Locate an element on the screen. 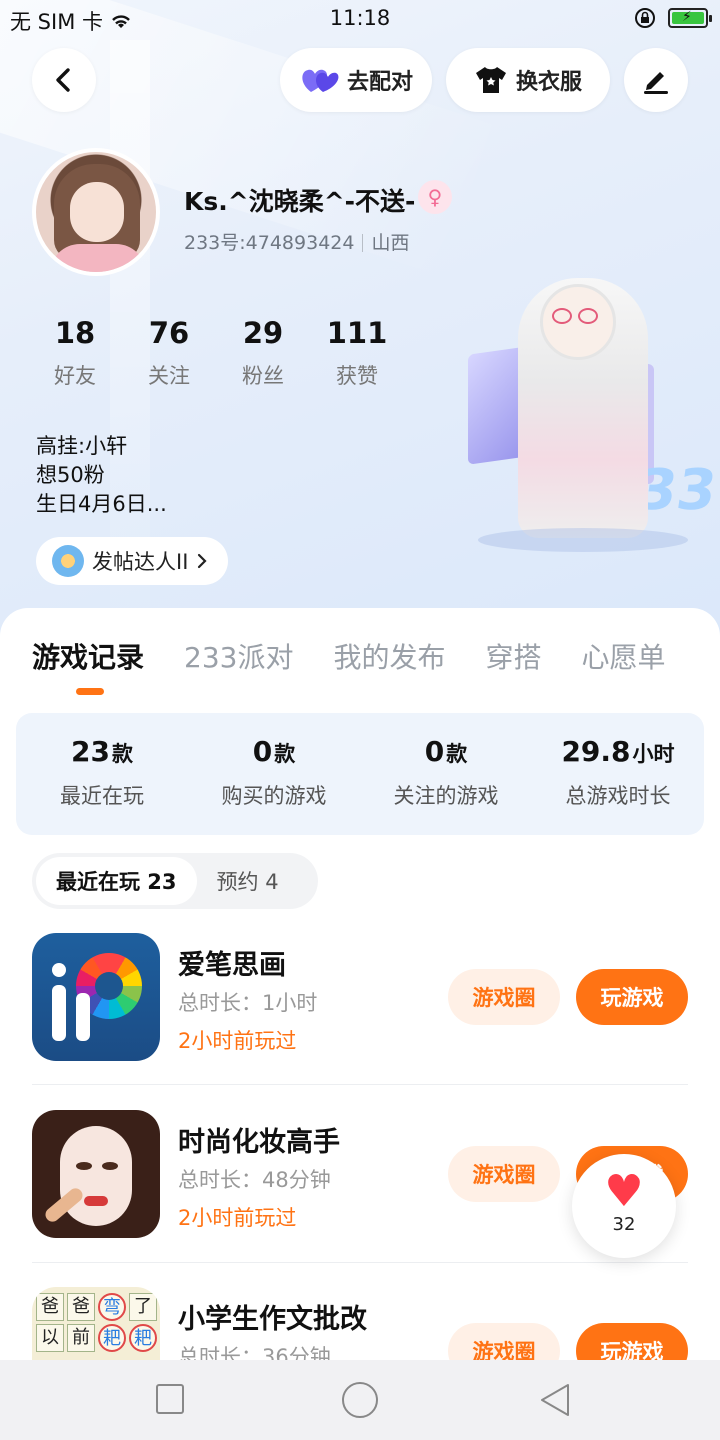  profile-stats: 18 好友 76 关注 29 粉丝 111 获赞 is located at coordinates (216, 353).